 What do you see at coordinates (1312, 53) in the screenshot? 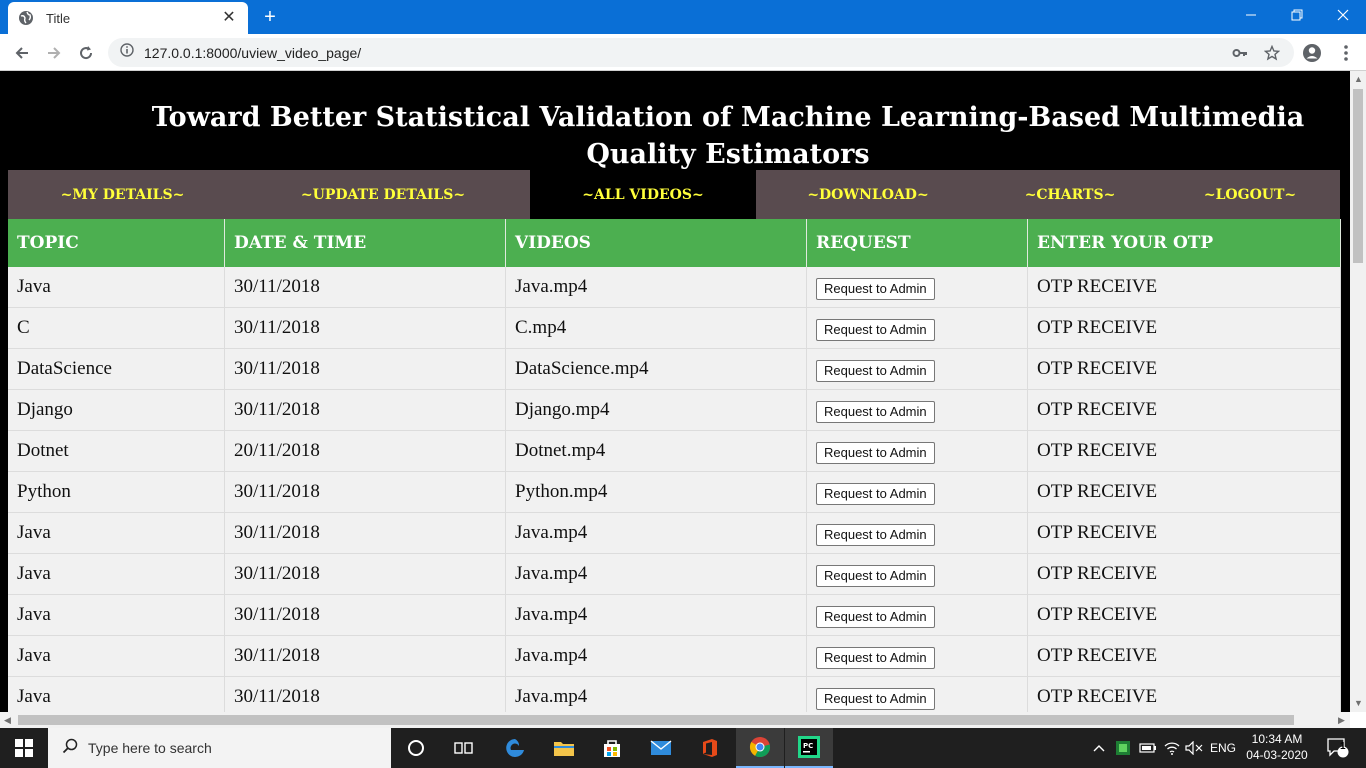
I see `account-icon` at bounding box center [1312, 53].